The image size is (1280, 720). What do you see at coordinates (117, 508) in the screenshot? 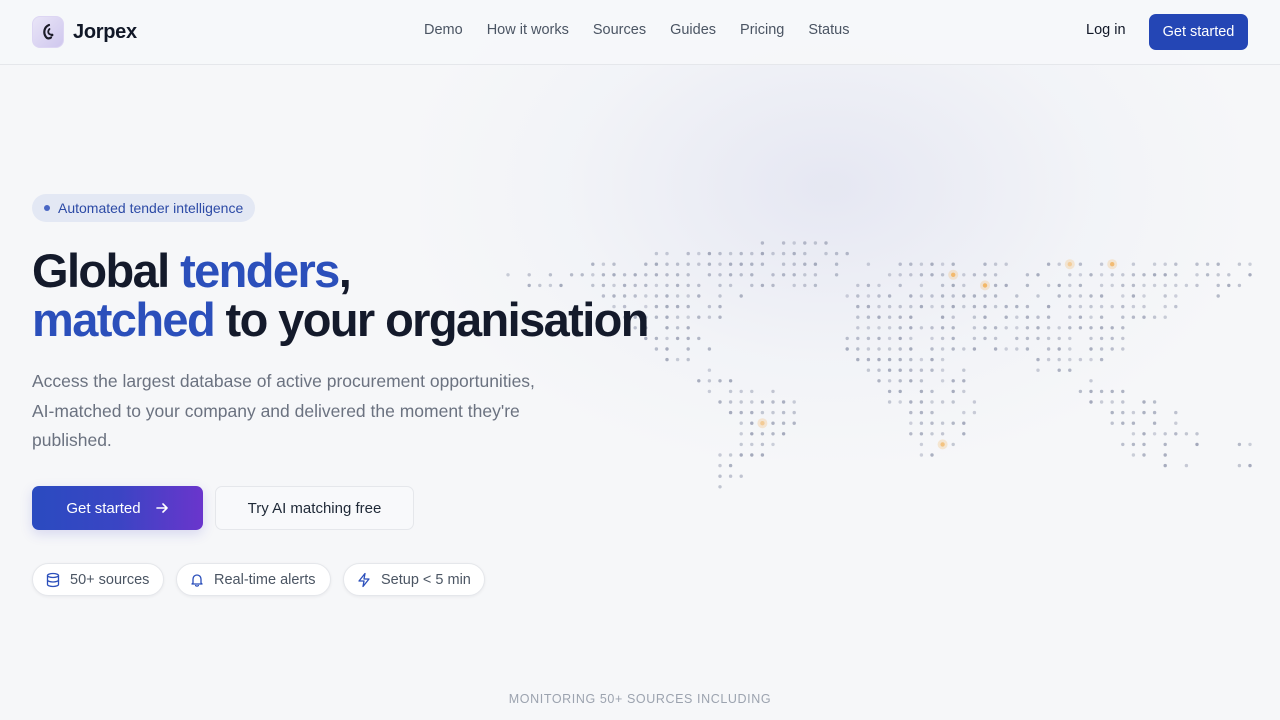
I see `hero-get-started-button: Get started` at bounding box center [117, 508].